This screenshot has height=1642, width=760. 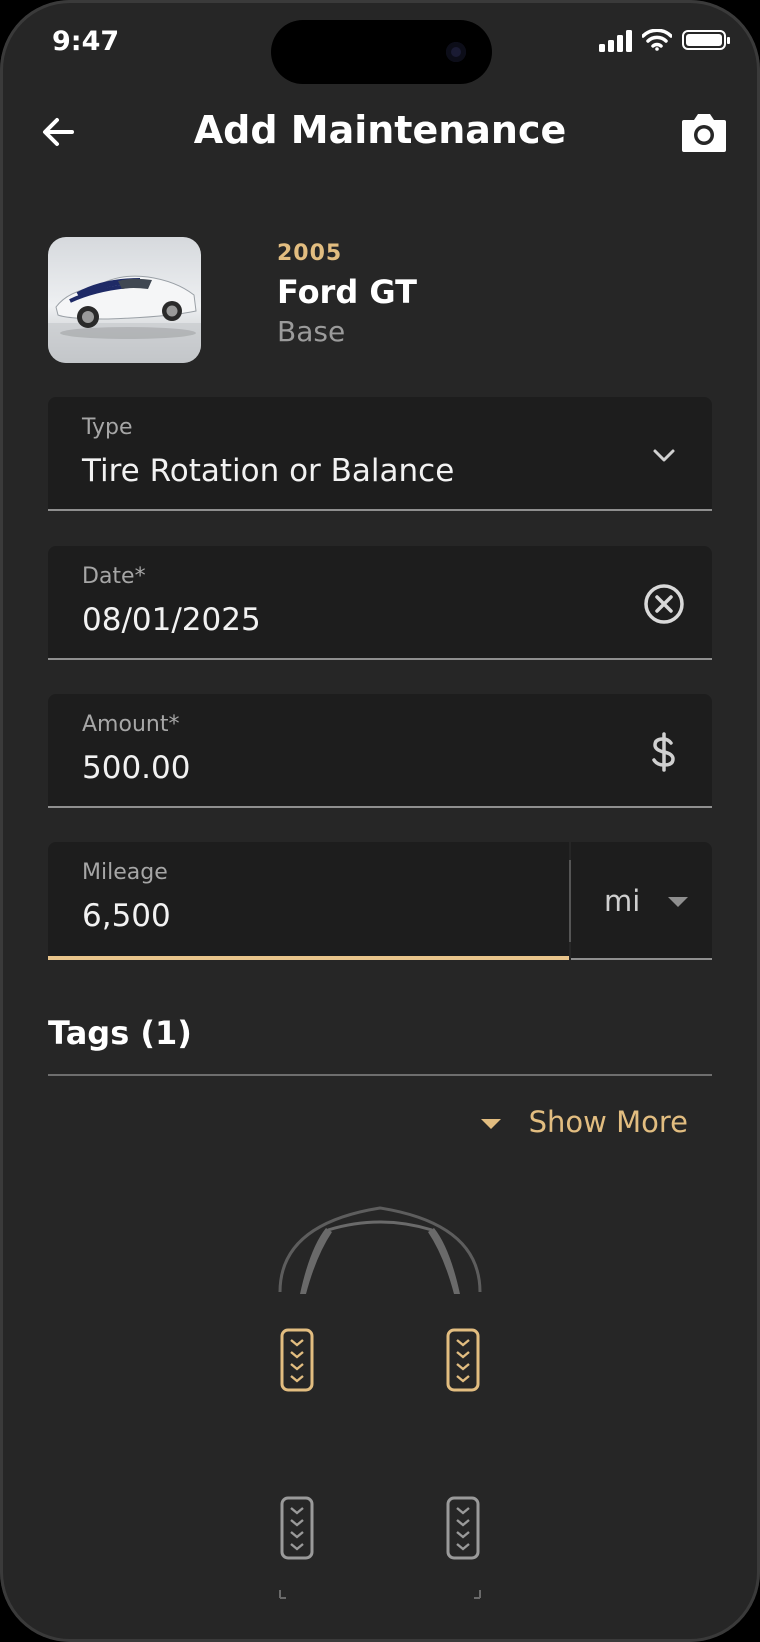 What do you see at coordinates (663, 752) in the screenshot?
I see `dollar-icon` at bounding box center [663, 752].